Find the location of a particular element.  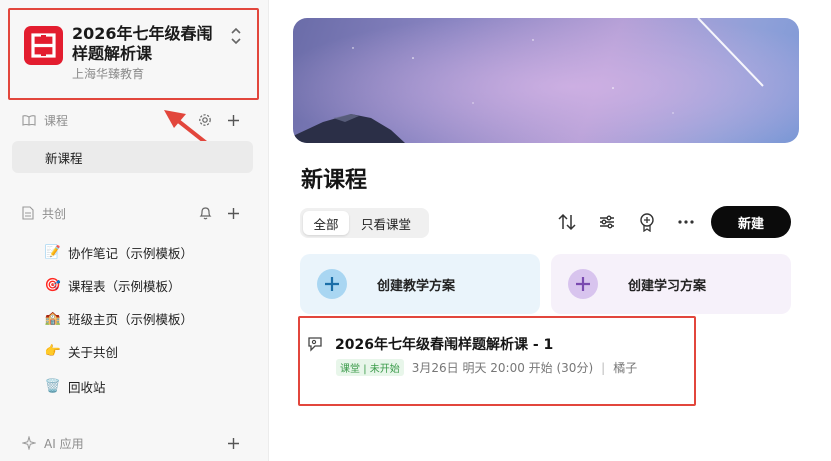

sort-icon is located at coordinates (567, 222).